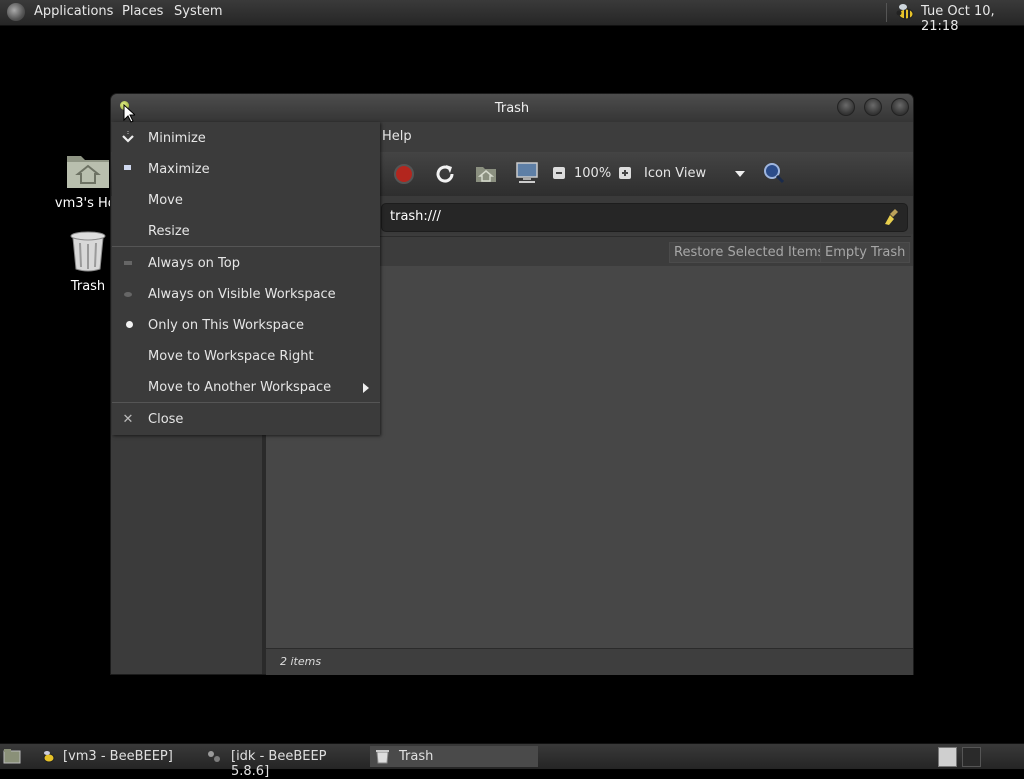 This screenshot has height=779, width=1024. I want to click on menu-item-maximize: Maximize, so click(246, 170).